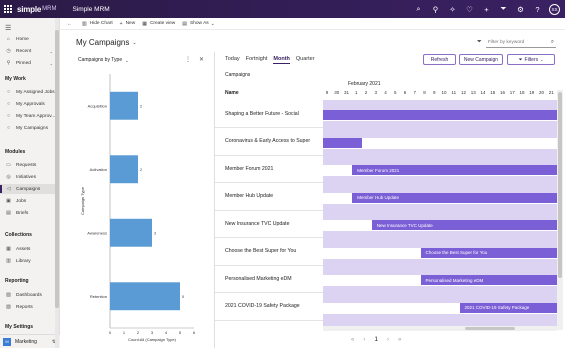 The width and height of the screenshot is (565, 348). I want to click on show-as-button: ▤ Show As ⌄, so click(200, 24).